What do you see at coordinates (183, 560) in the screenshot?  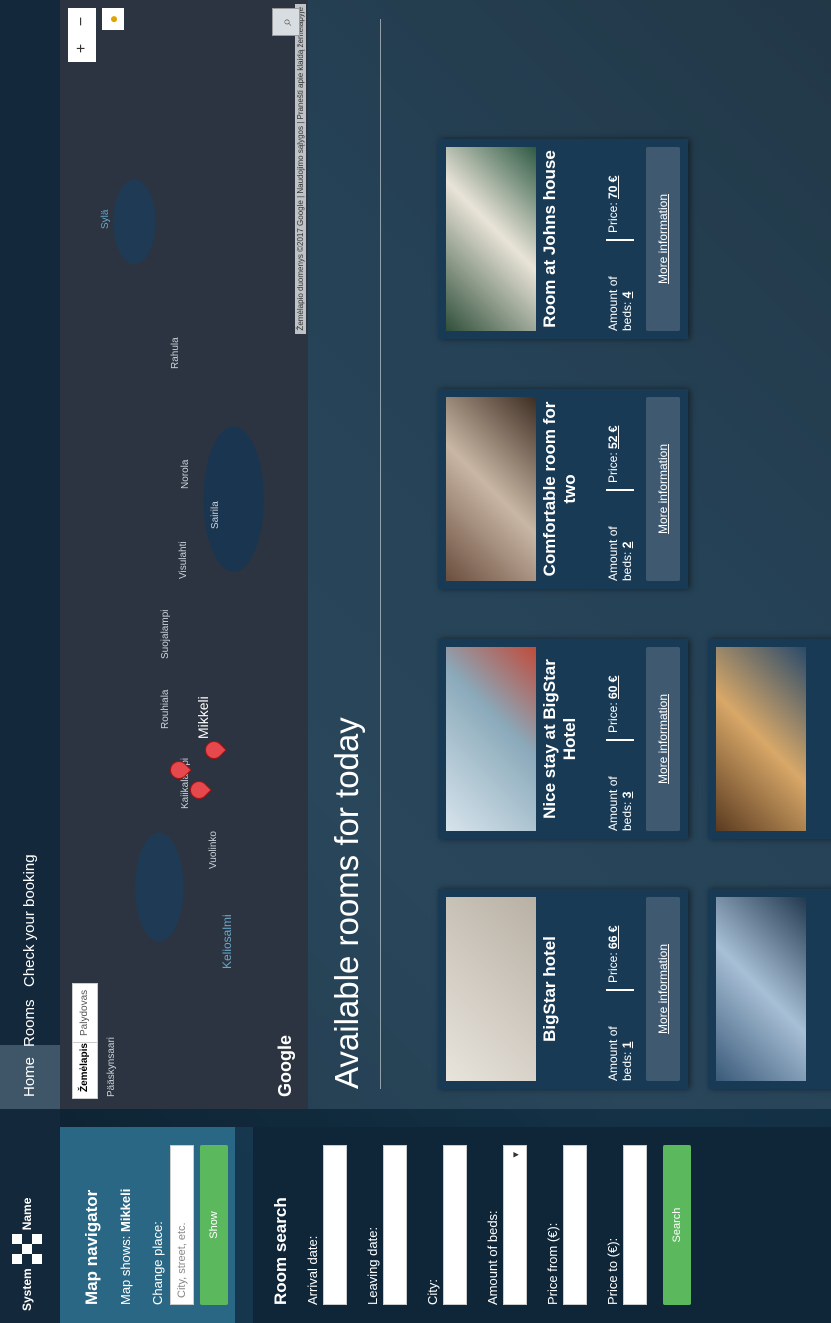 I see `place-label: Visulahti` at bounding box center [183, 560].